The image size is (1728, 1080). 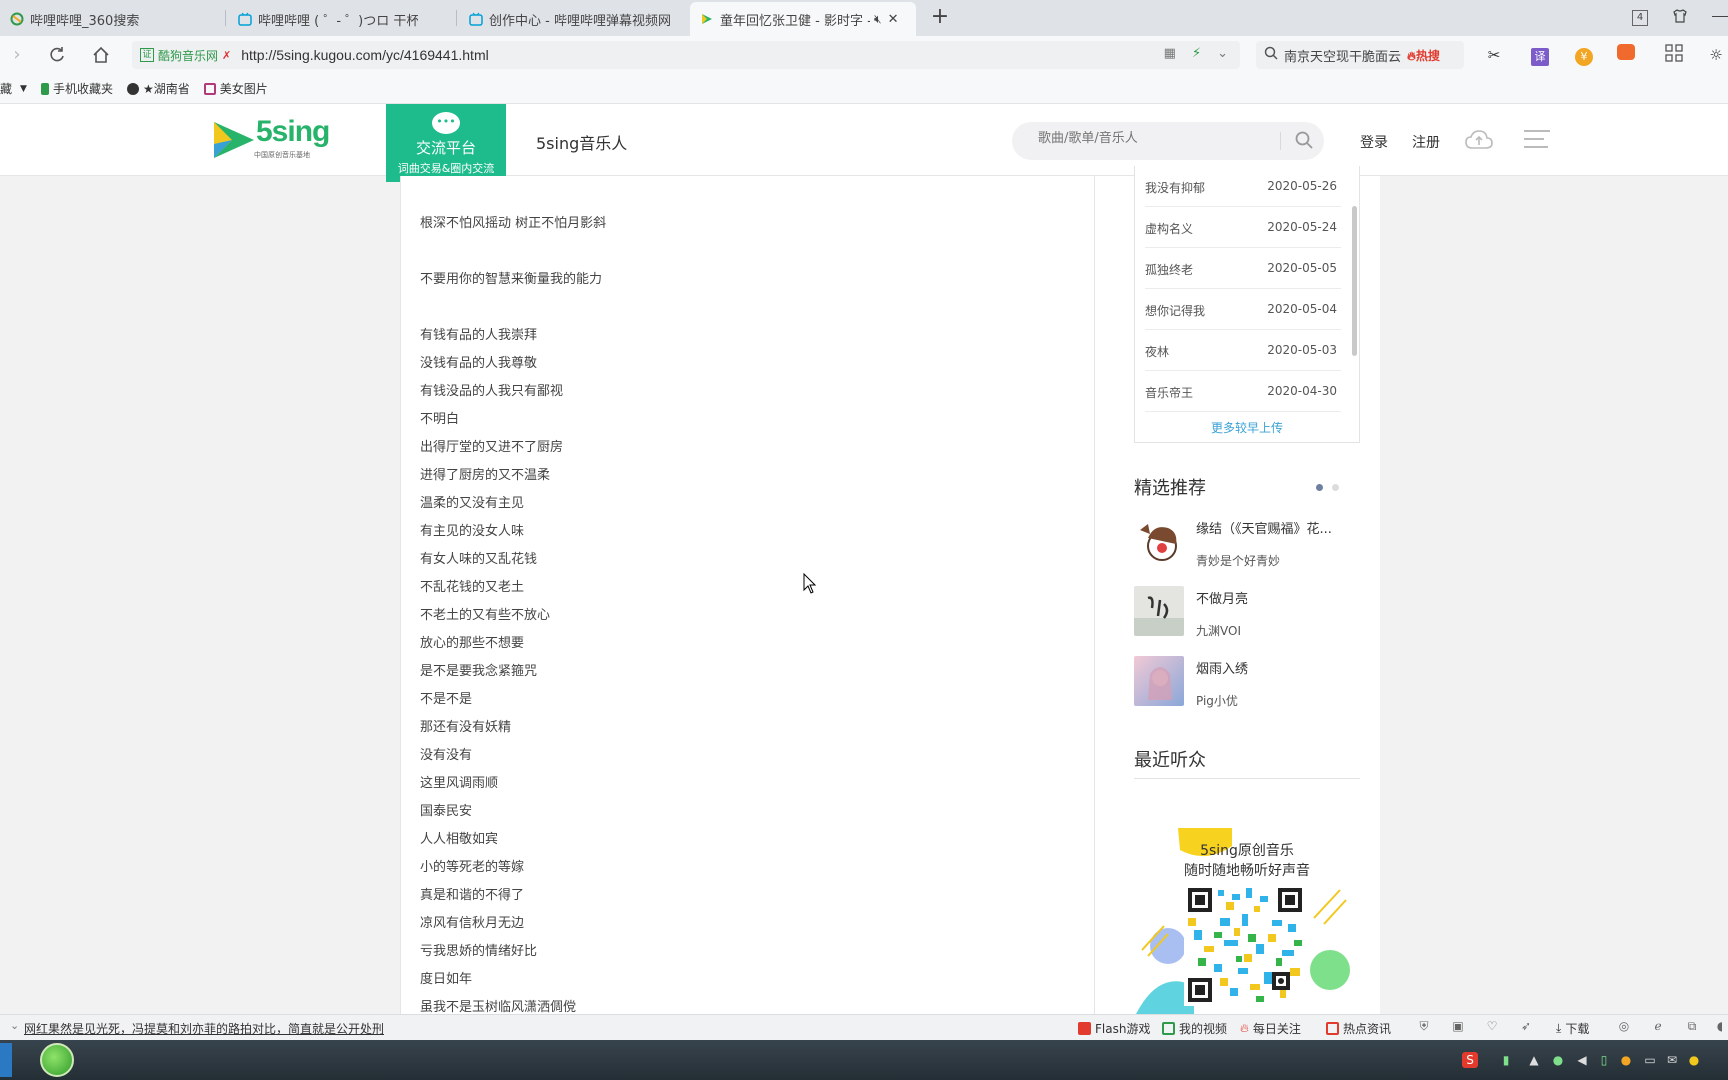 What do you see at coordinates (1526, 1027) in the screenshot?
I see `rocket-icon: ➶` at bounding box center [1526, 1027].